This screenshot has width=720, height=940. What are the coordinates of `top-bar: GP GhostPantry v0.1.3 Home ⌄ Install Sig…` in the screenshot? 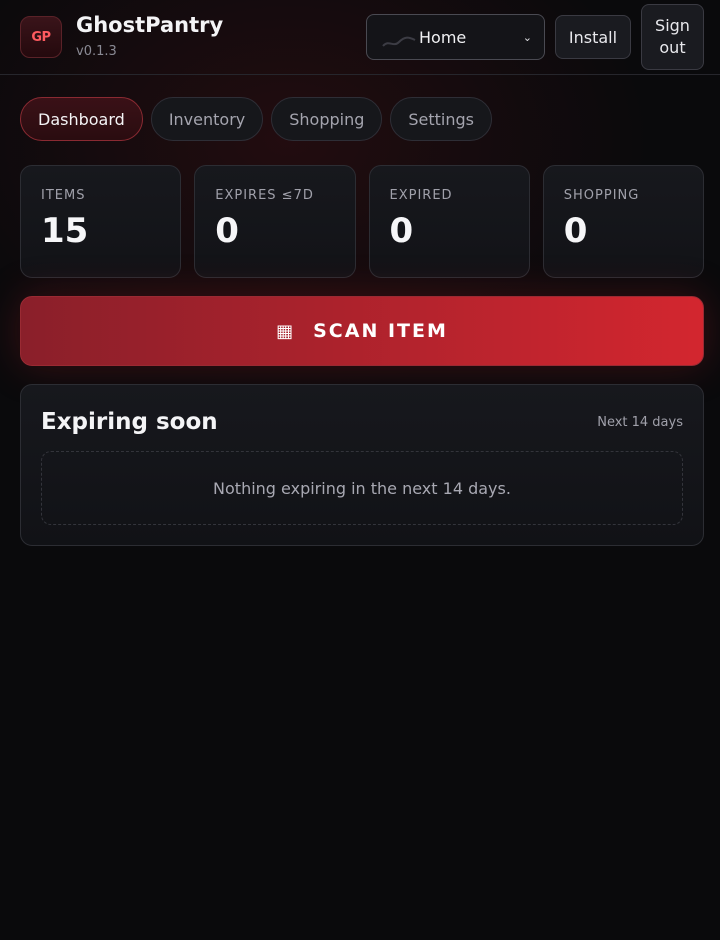 It's located at (360, 37).